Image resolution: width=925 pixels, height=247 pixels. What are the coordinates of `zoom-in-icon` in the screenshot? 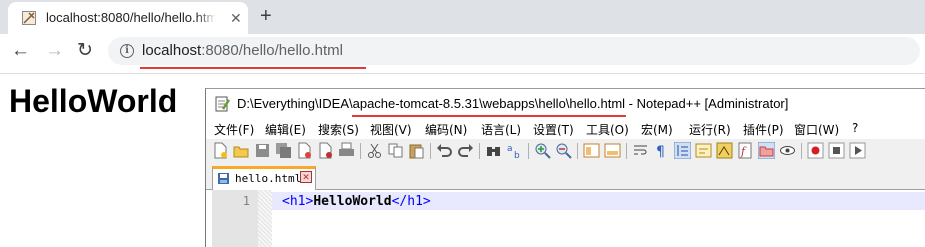 It's located at (542, 150).